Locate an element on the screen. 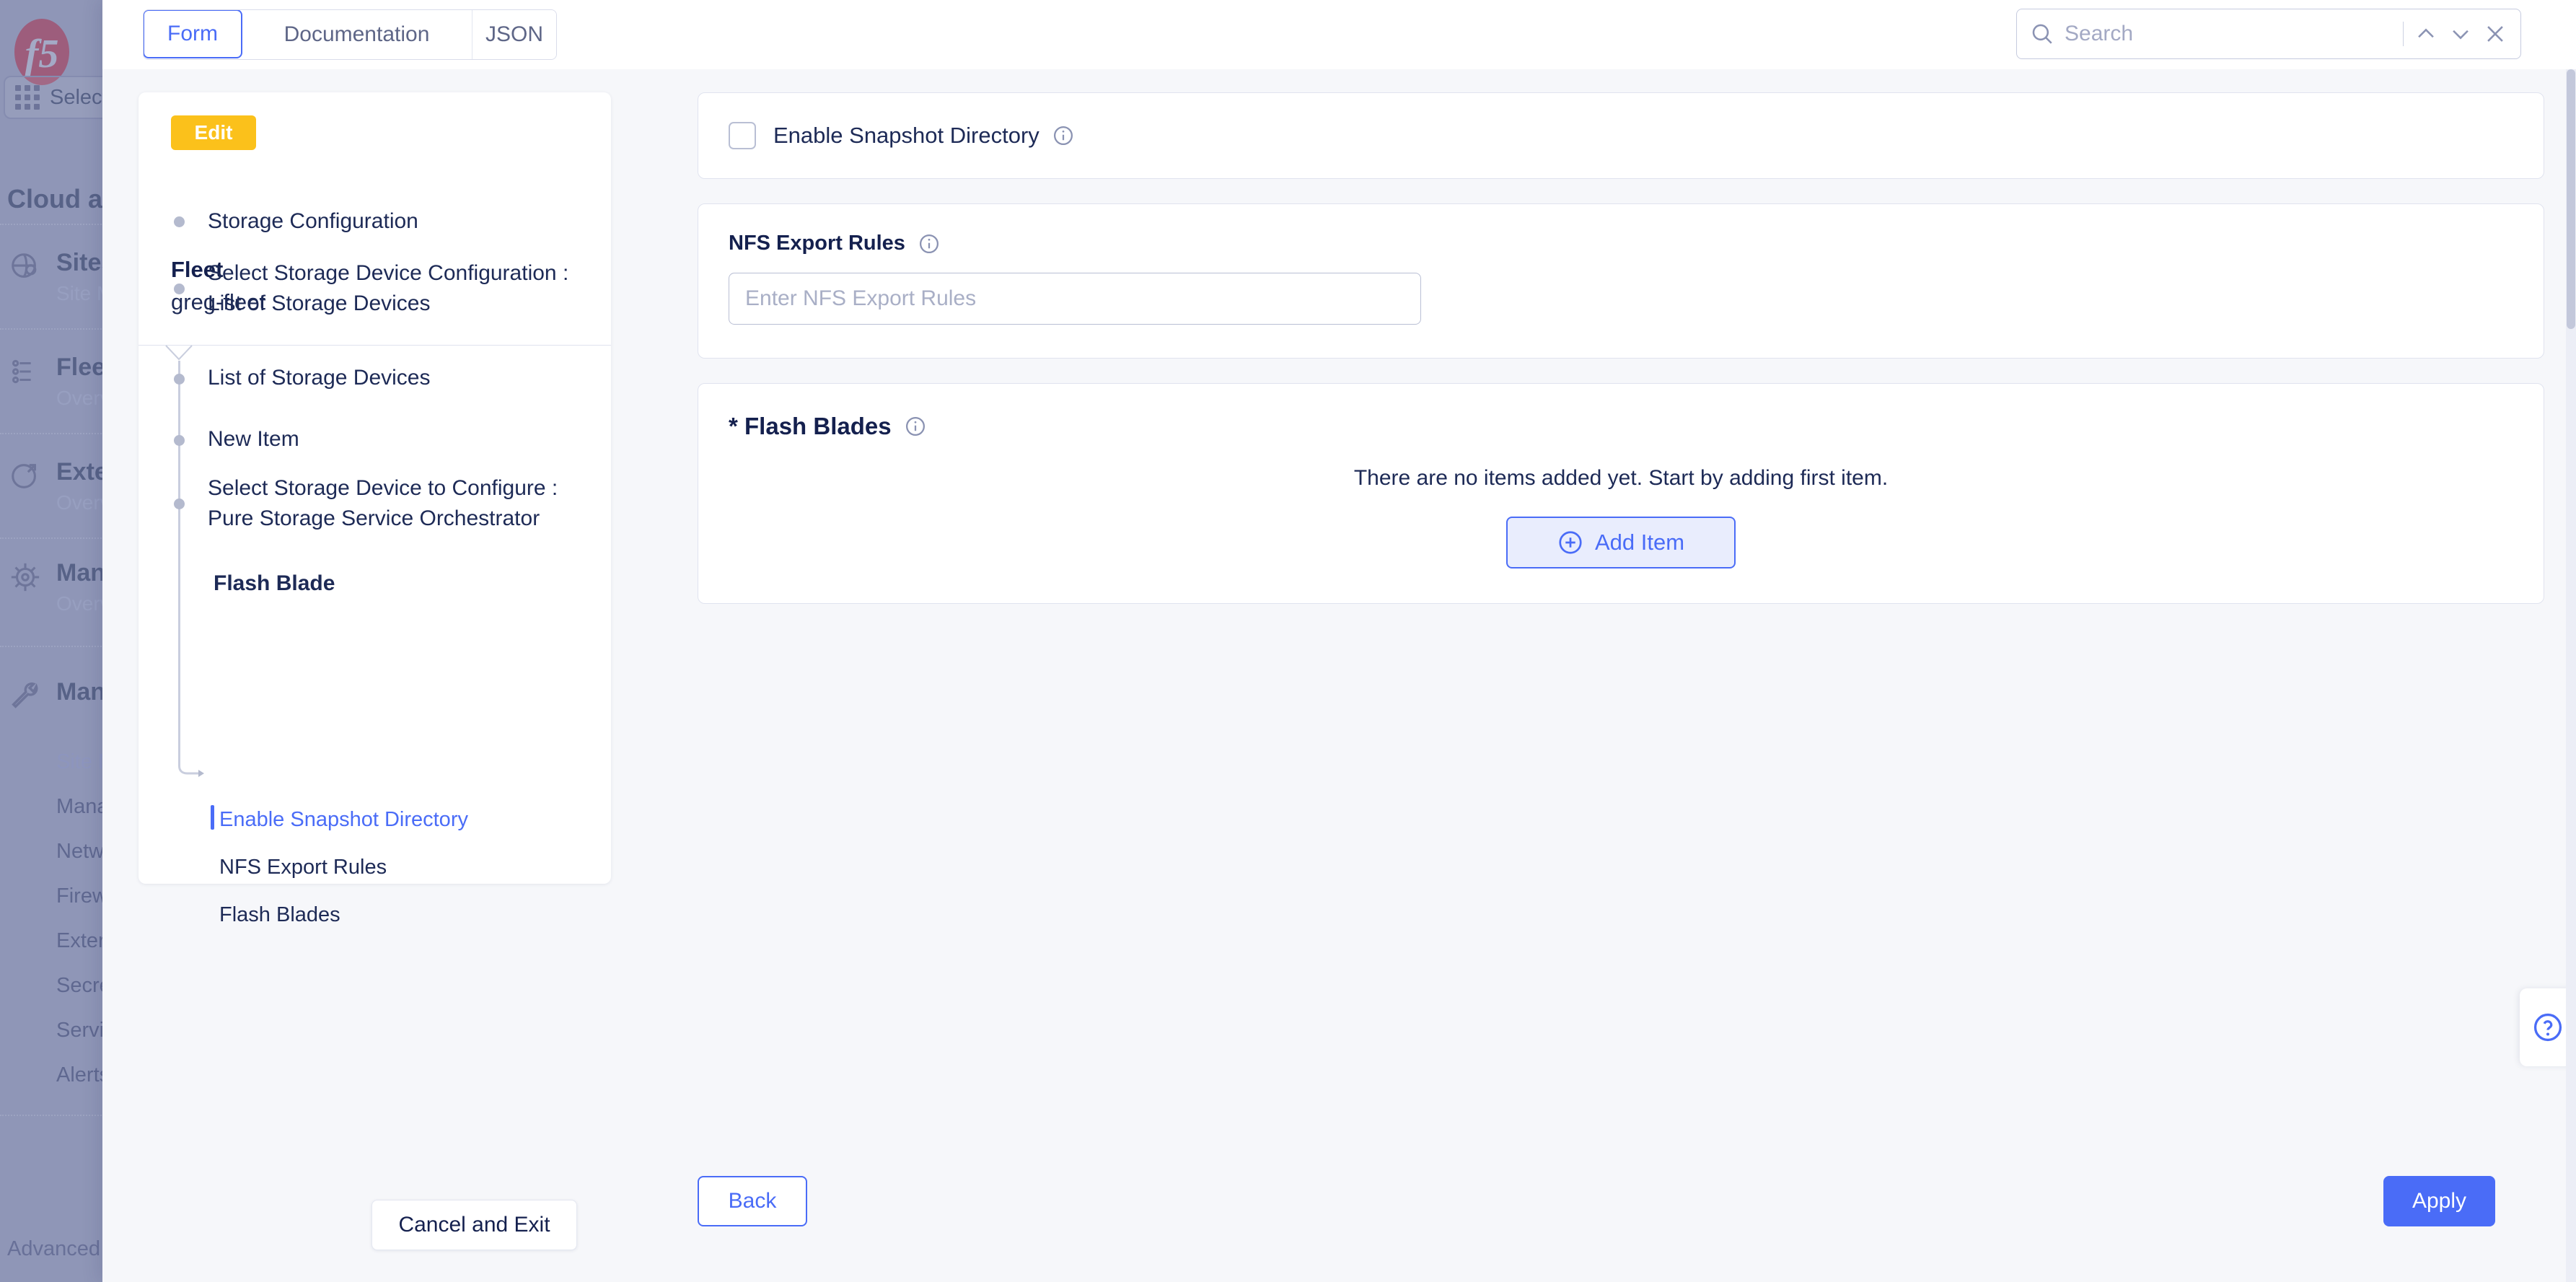  scrollbar-thumb is located at coordinates (2571, 199).